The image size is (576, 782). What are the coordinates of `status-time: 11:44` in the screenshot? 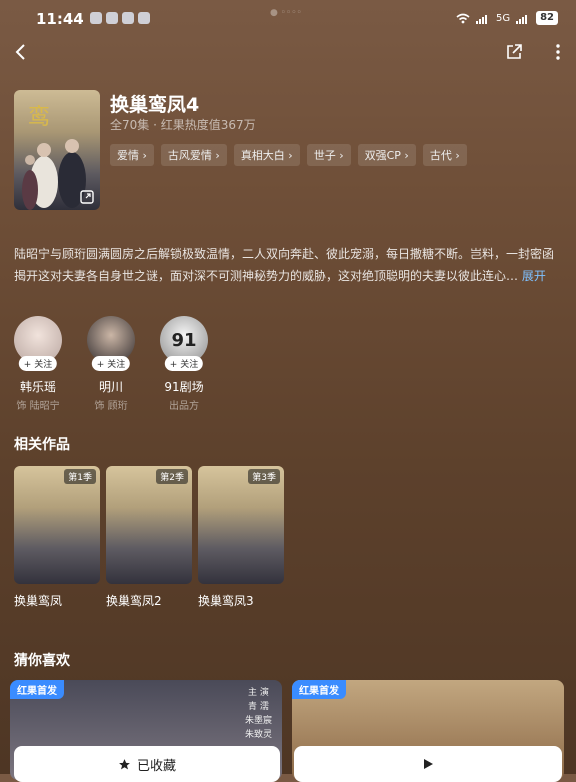 It's located at (60, 19).